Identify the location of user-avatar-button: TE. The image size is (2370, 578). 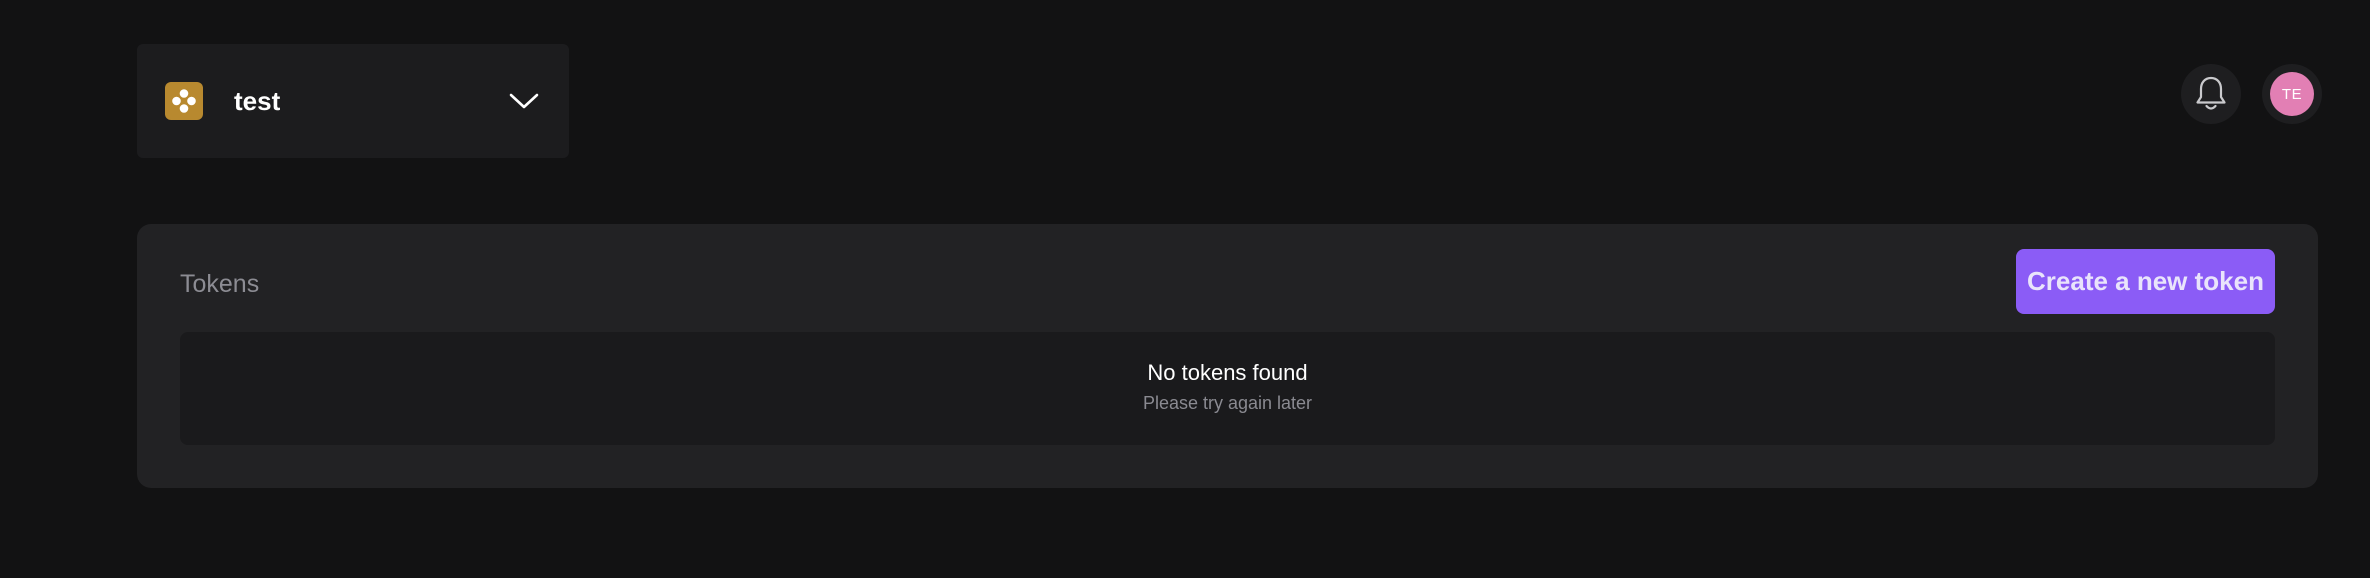
(2292, 94).